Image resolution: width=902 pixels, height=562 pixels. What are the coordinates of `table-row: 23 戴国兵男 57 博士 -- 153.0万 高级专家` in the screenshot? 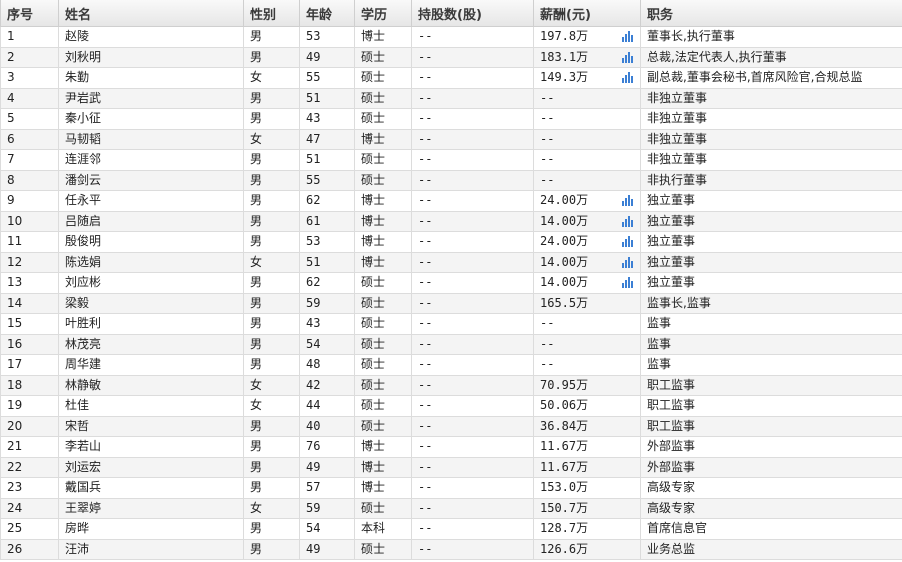 It's located at (451, 488).